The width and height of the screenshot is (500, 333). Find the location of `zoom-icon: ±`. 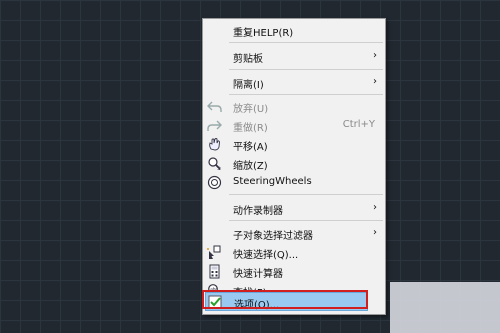

zoom-icon: ± is located at coordinates (214, 164).